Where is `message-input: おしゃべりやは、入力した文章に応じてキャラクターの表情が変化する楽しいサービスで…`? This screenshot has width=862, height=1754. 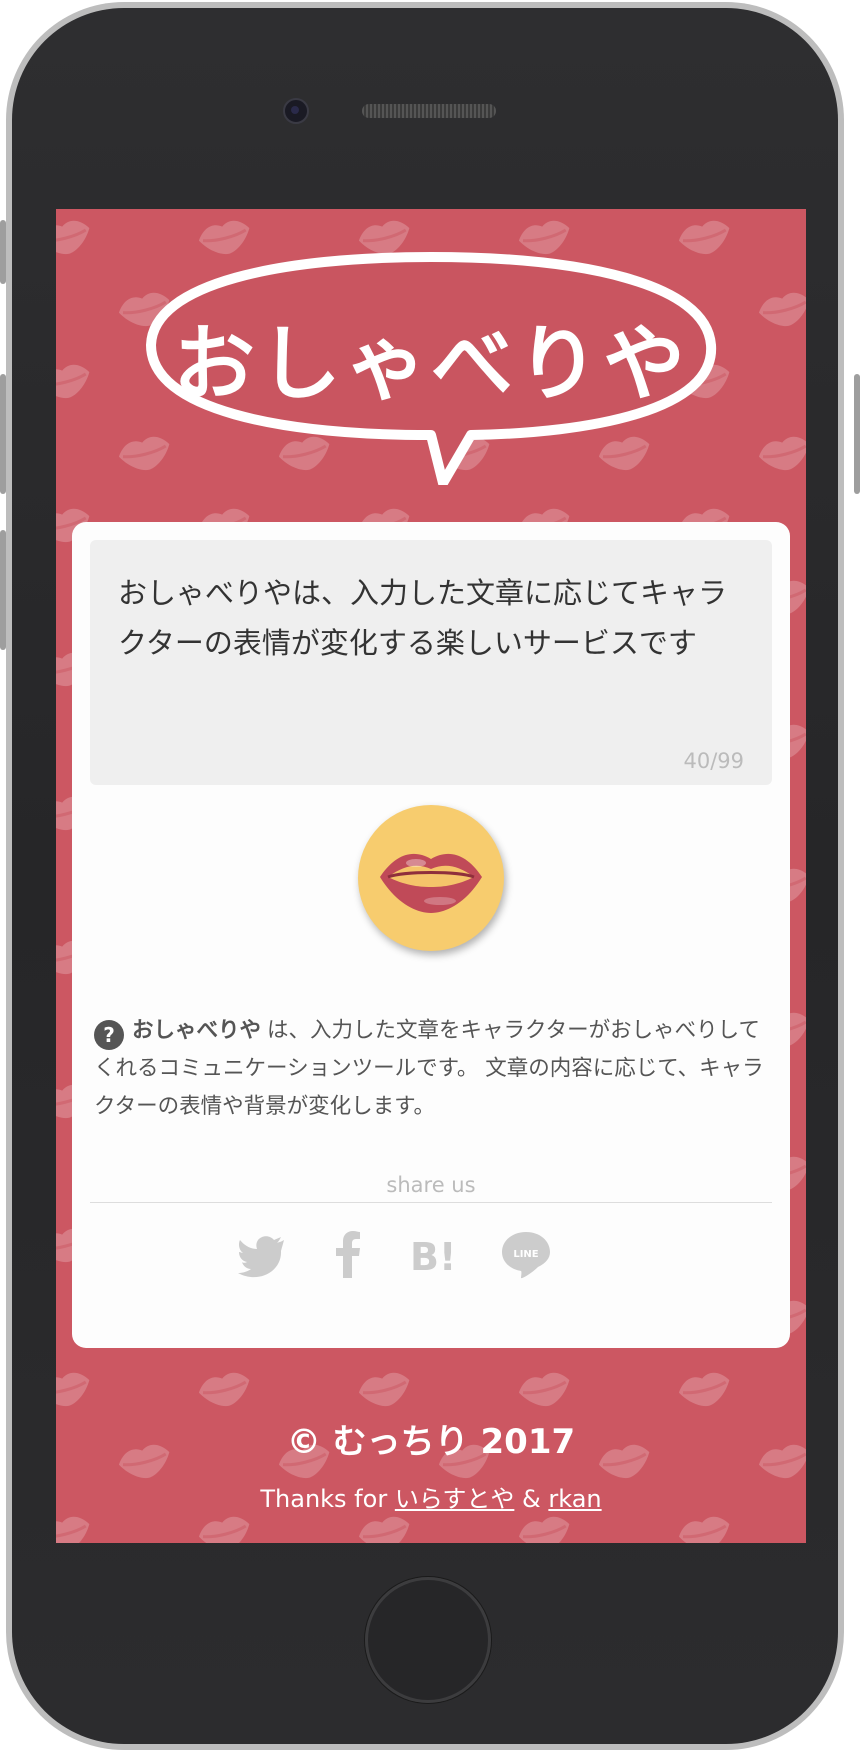 message-input: おしゃべりやは、入力した文章に応じてキャラクターの表情が変化する楽しいサービスで… is located at coordinates (431, 662).